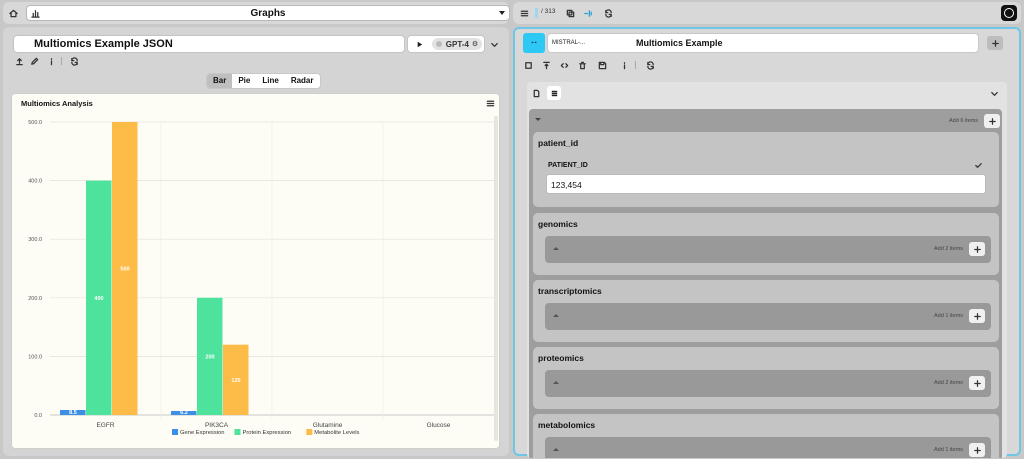  What do you see at coordinates (561, 358) in the screenshot?
I see `field-name: proteomics` at bounding box center [561, 358].